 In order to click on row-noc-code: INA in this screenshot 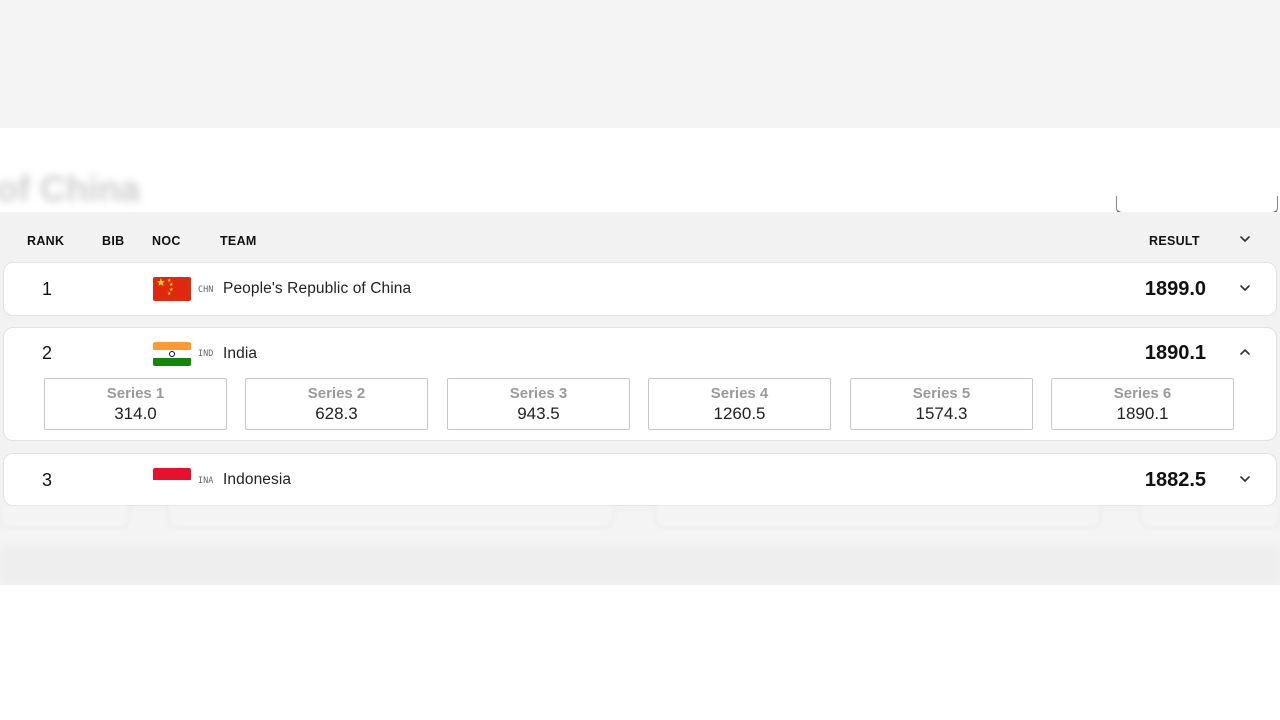, I will do `click(206, 481)`.